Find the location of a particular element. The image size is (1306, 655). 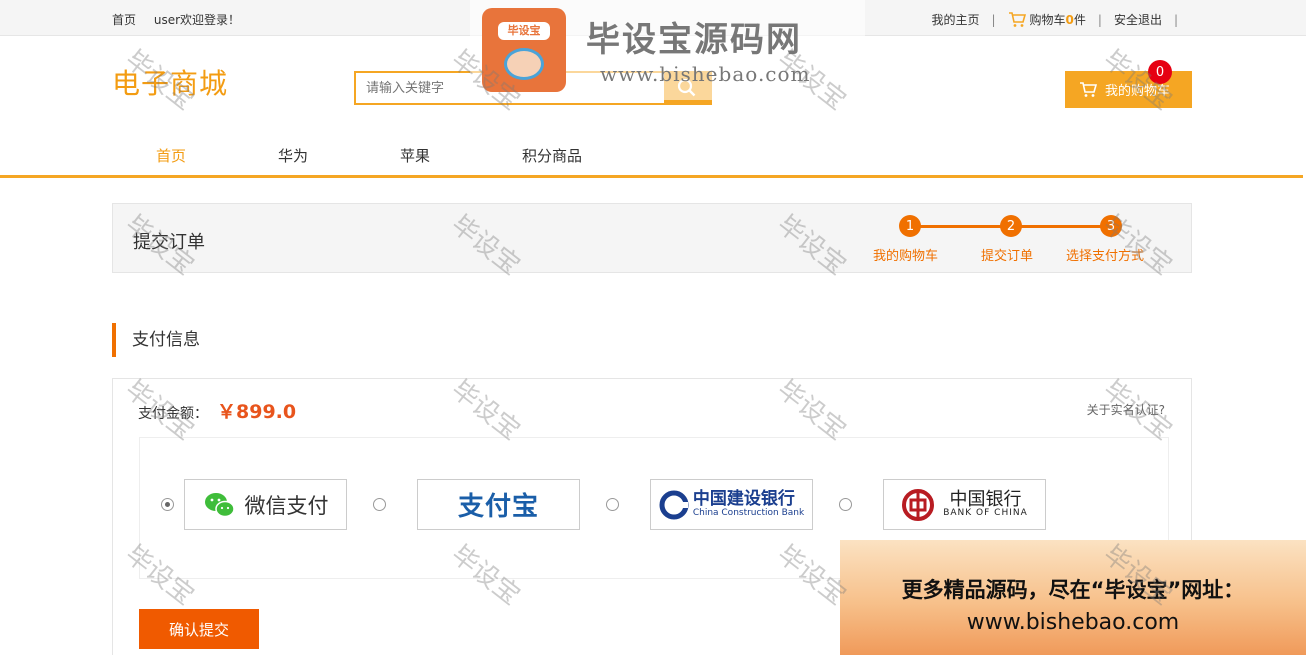

ccb-label: 中国建设银行 is located at coordinates (743, 498).